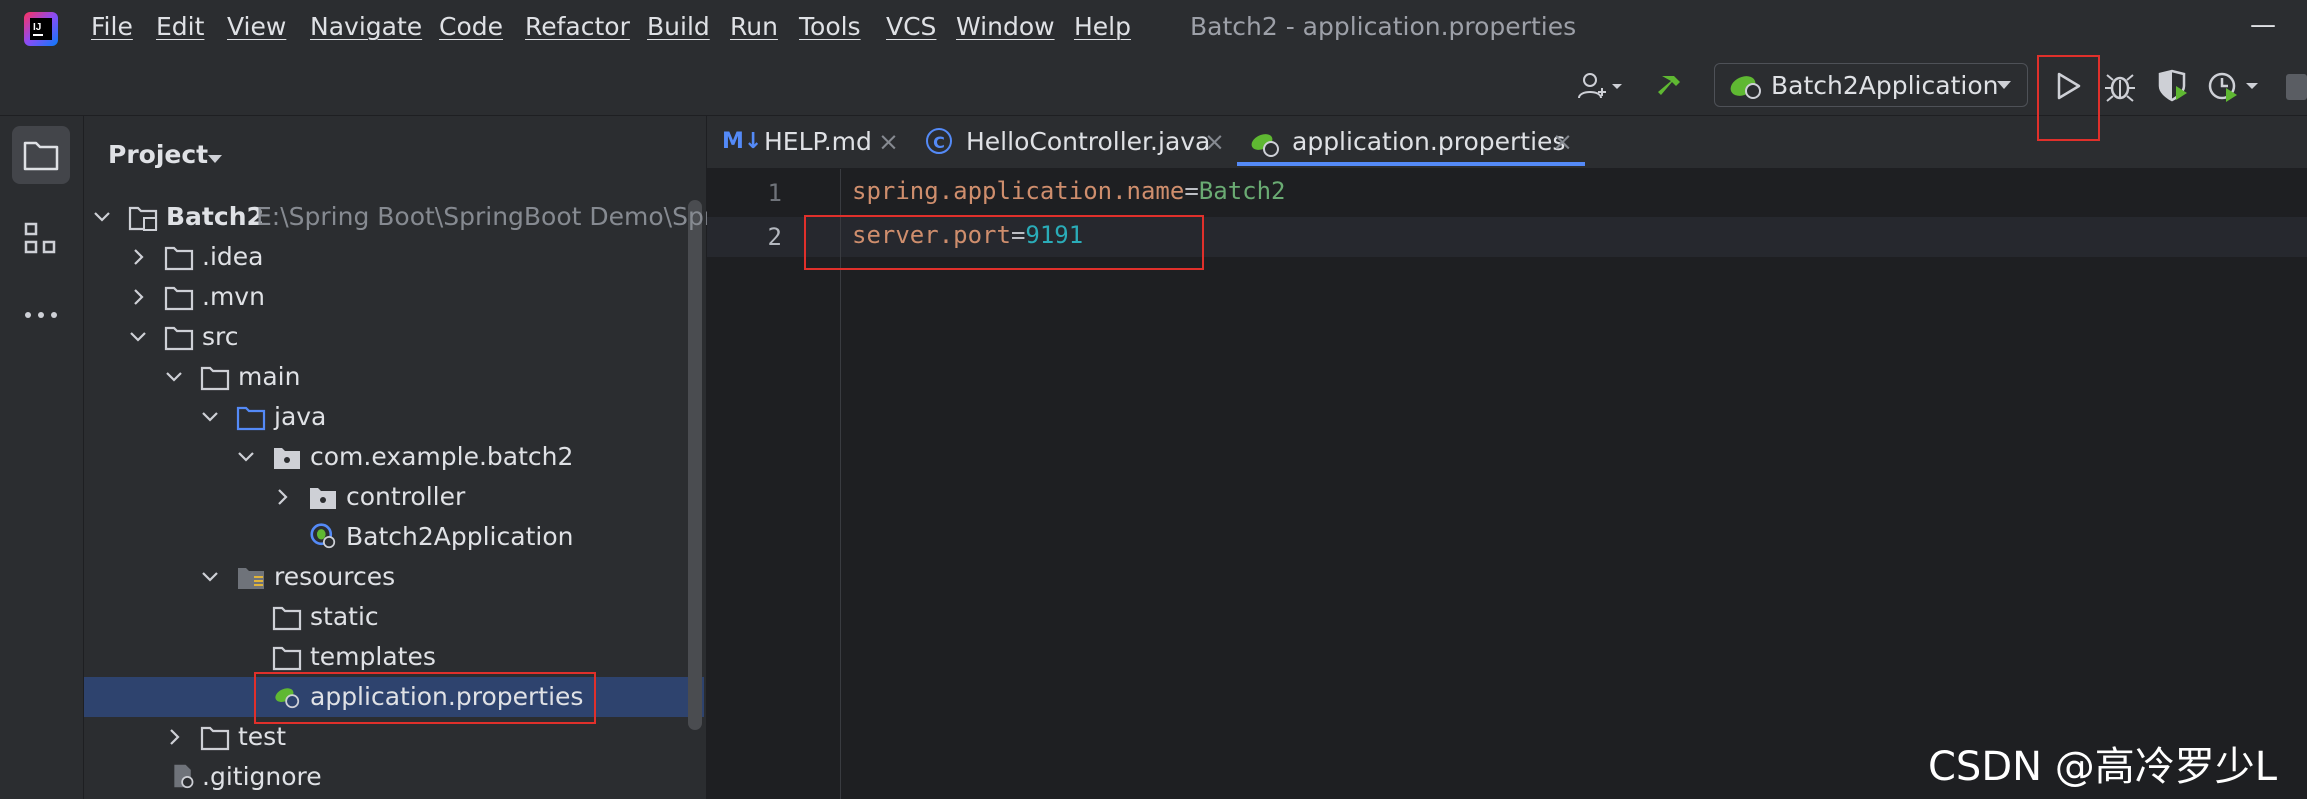 This screenshot has width=2307, height=799. I want to click on debug-button, so click(2120, 86).